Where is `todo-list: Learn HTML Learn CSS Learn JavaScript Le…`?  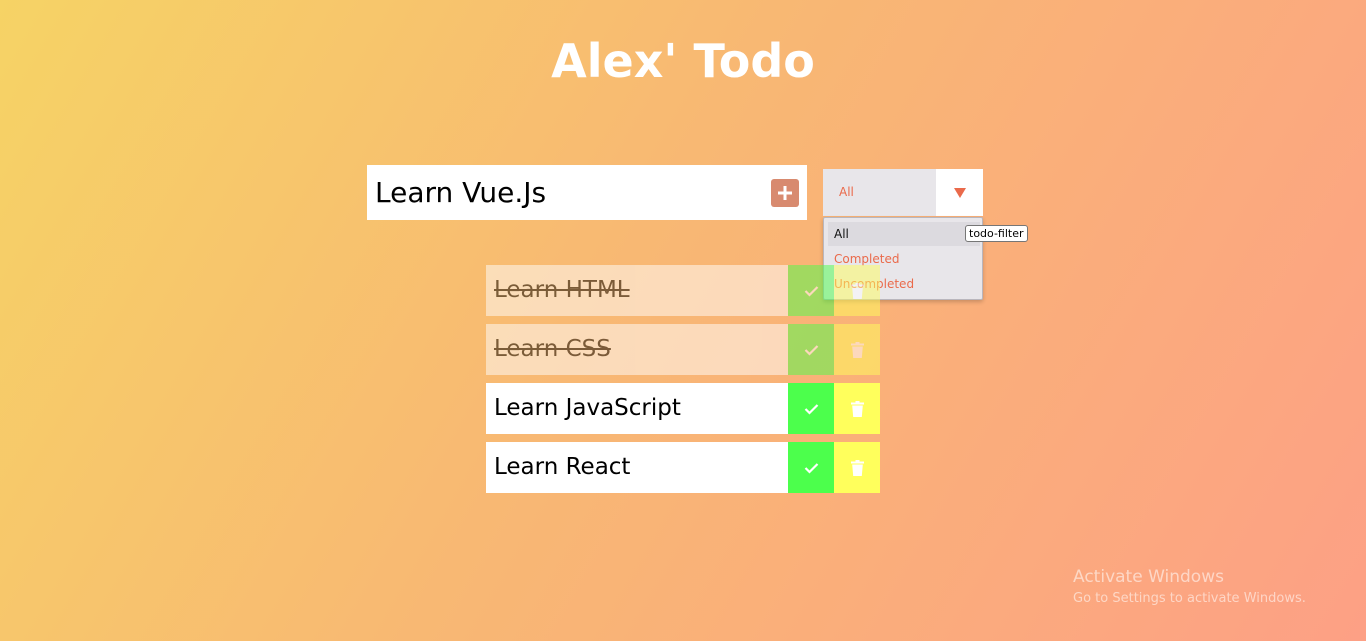 todo-list: Learn HTML Learn CSS Learn JavaScript Le… is located at coordinates (683, 383).